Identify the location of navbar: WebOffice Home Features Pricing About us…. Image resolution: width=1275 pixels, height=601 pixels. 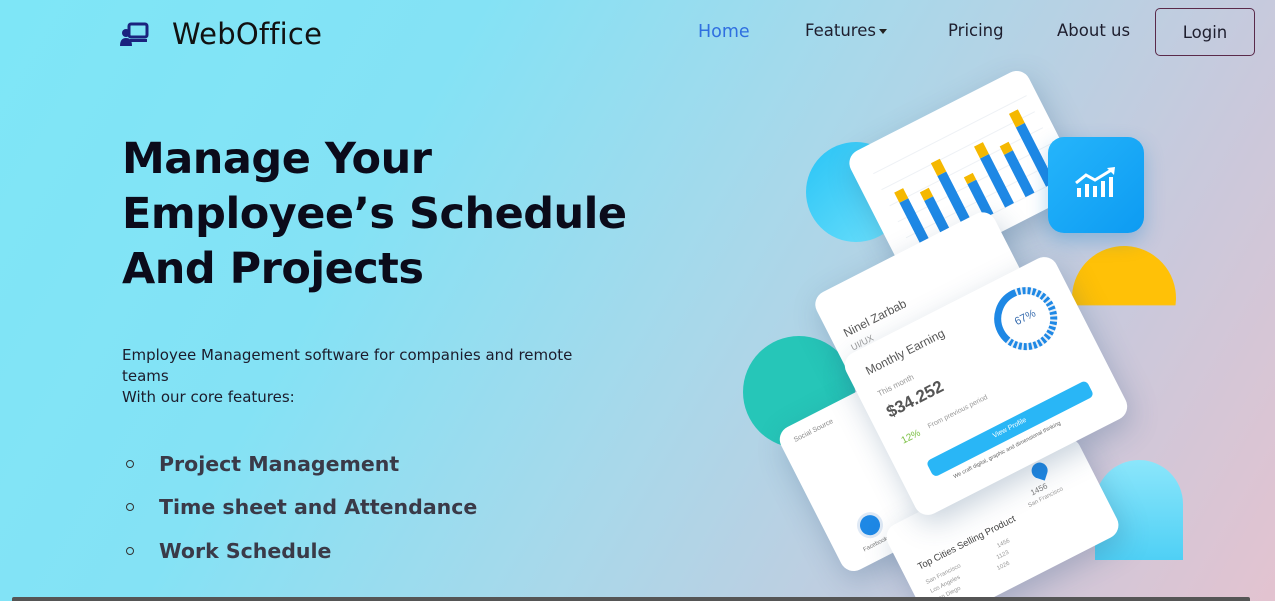
(637, 31).